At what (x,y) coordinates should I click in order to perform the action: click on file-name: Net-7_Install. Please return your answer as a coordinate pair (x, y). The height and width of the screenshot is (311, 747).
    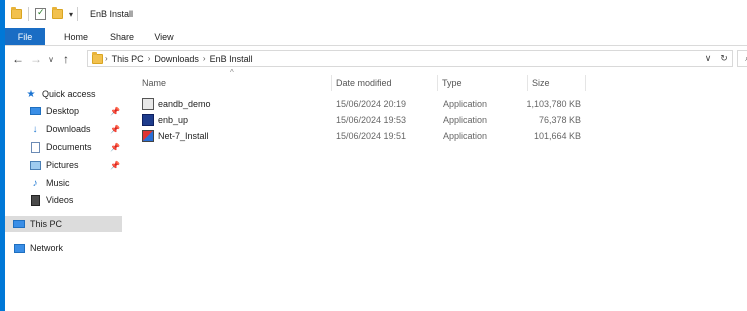
    Looking at the image, I should click on (183, 135).